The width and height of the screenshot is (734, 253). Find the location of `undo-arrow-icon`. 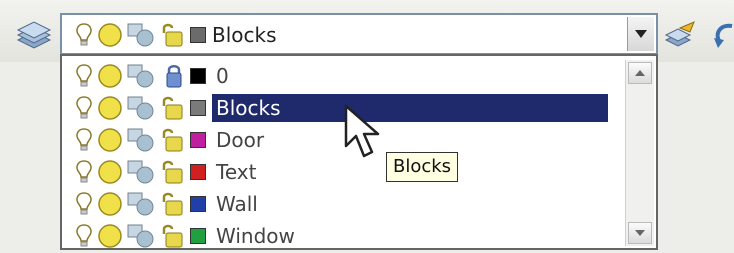

undo-arrow-icon is located at coordinates (723, 35).